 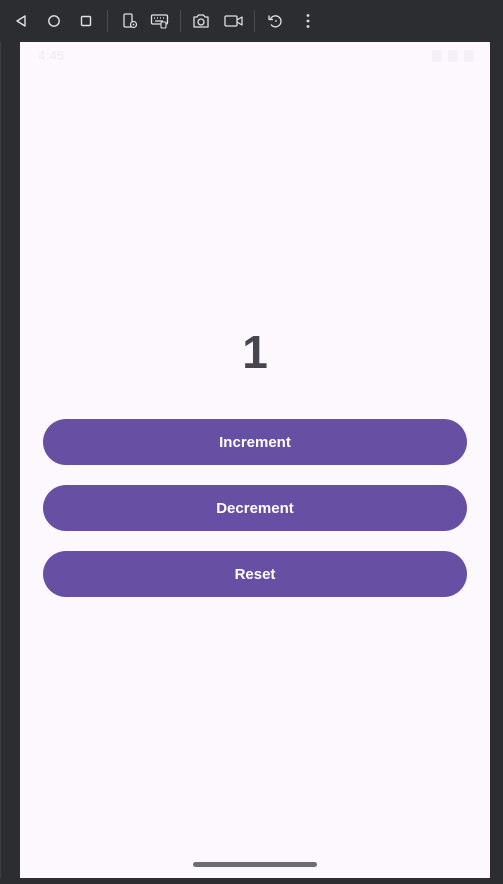 I want to click on emulator-frame-left, so click(x=10, y=463).